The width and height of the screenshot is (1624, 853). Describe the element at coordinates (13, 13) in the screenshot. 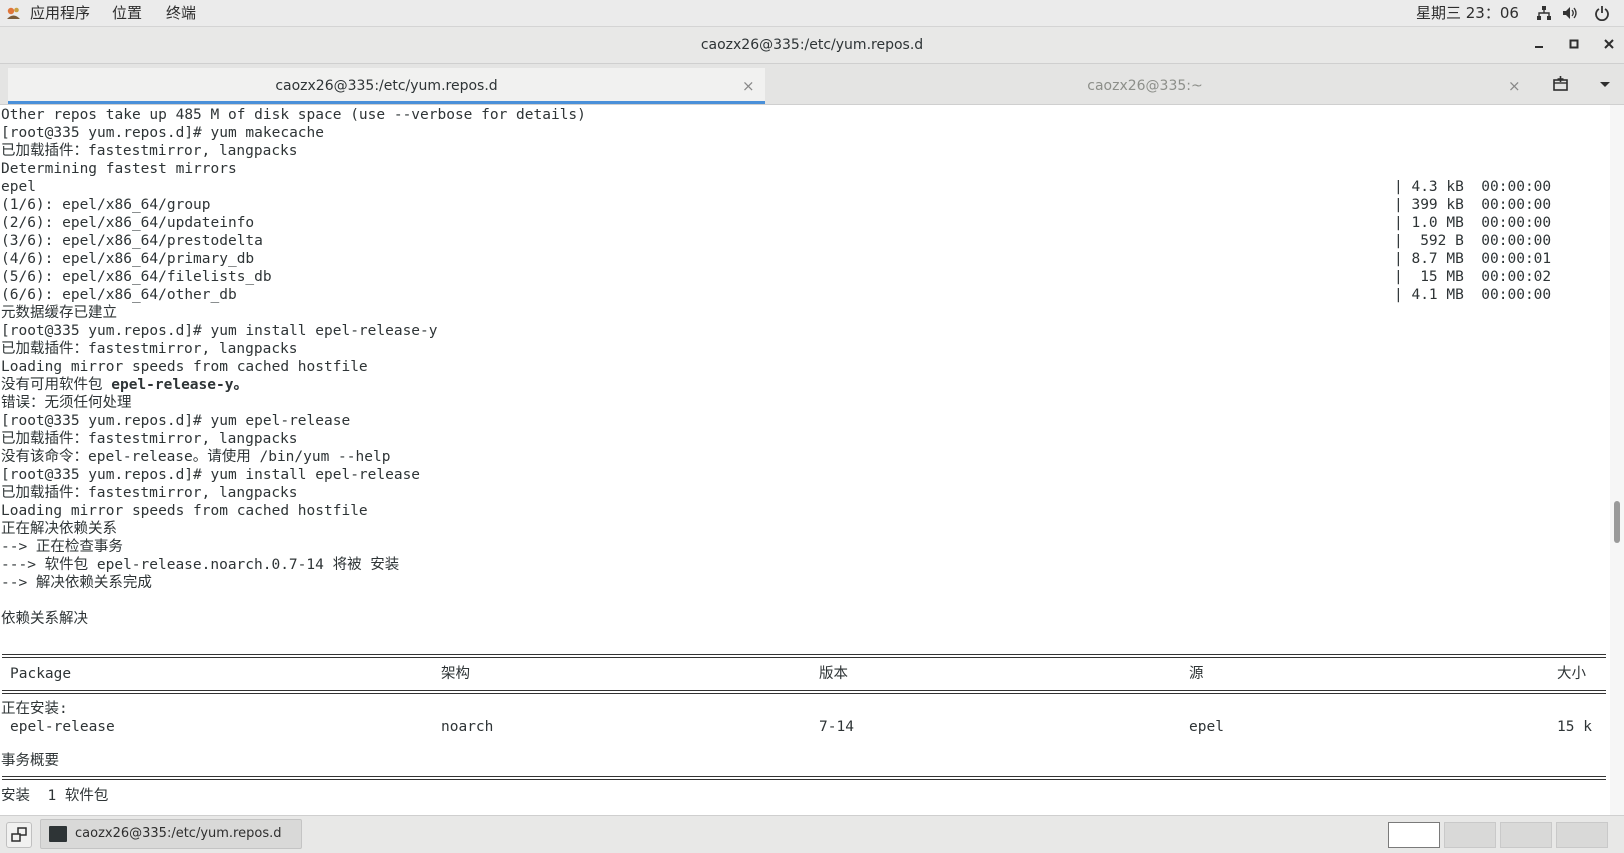

I see `applications-icon` at that location.